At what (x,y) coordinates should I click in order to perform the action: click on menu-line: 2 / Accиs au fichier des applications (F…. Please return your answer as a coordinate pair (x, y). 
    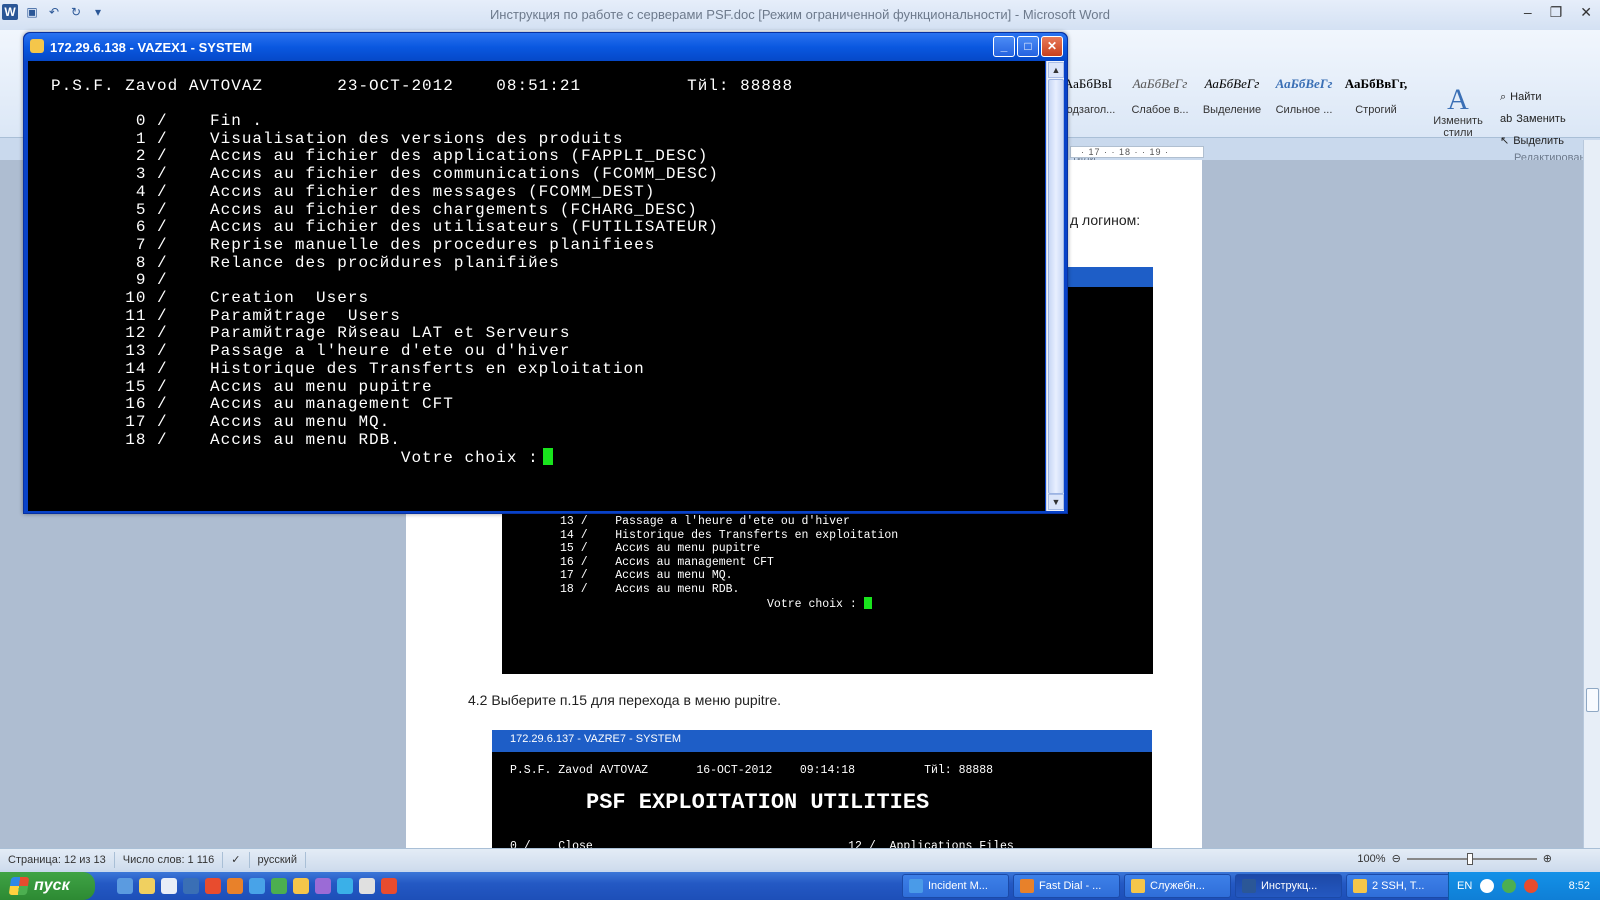
    Looking at the image, I should click on (380, 156).